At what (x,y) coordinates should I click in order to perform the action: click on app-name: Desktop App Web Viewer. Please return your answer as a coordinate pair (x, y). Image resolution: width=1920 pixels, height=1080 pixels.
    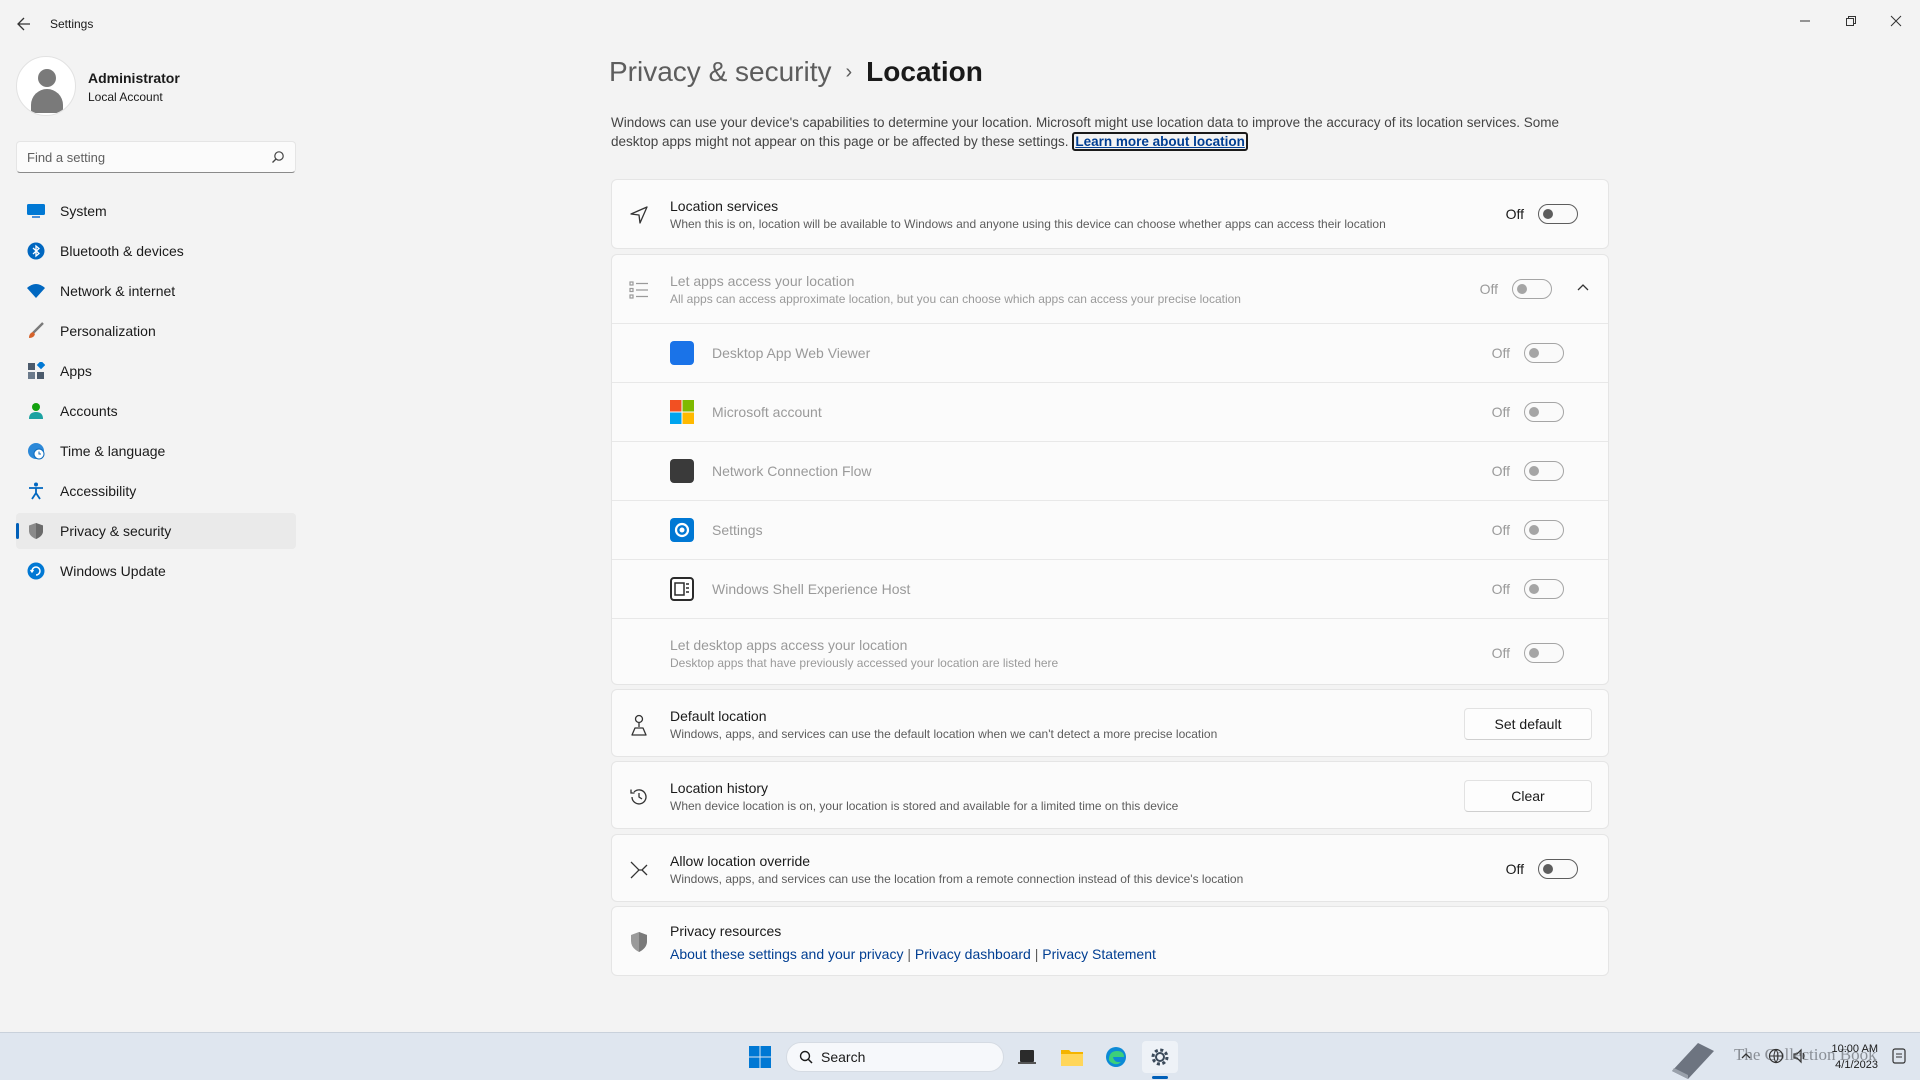
    Looking at the image, I should click on (791, 353).